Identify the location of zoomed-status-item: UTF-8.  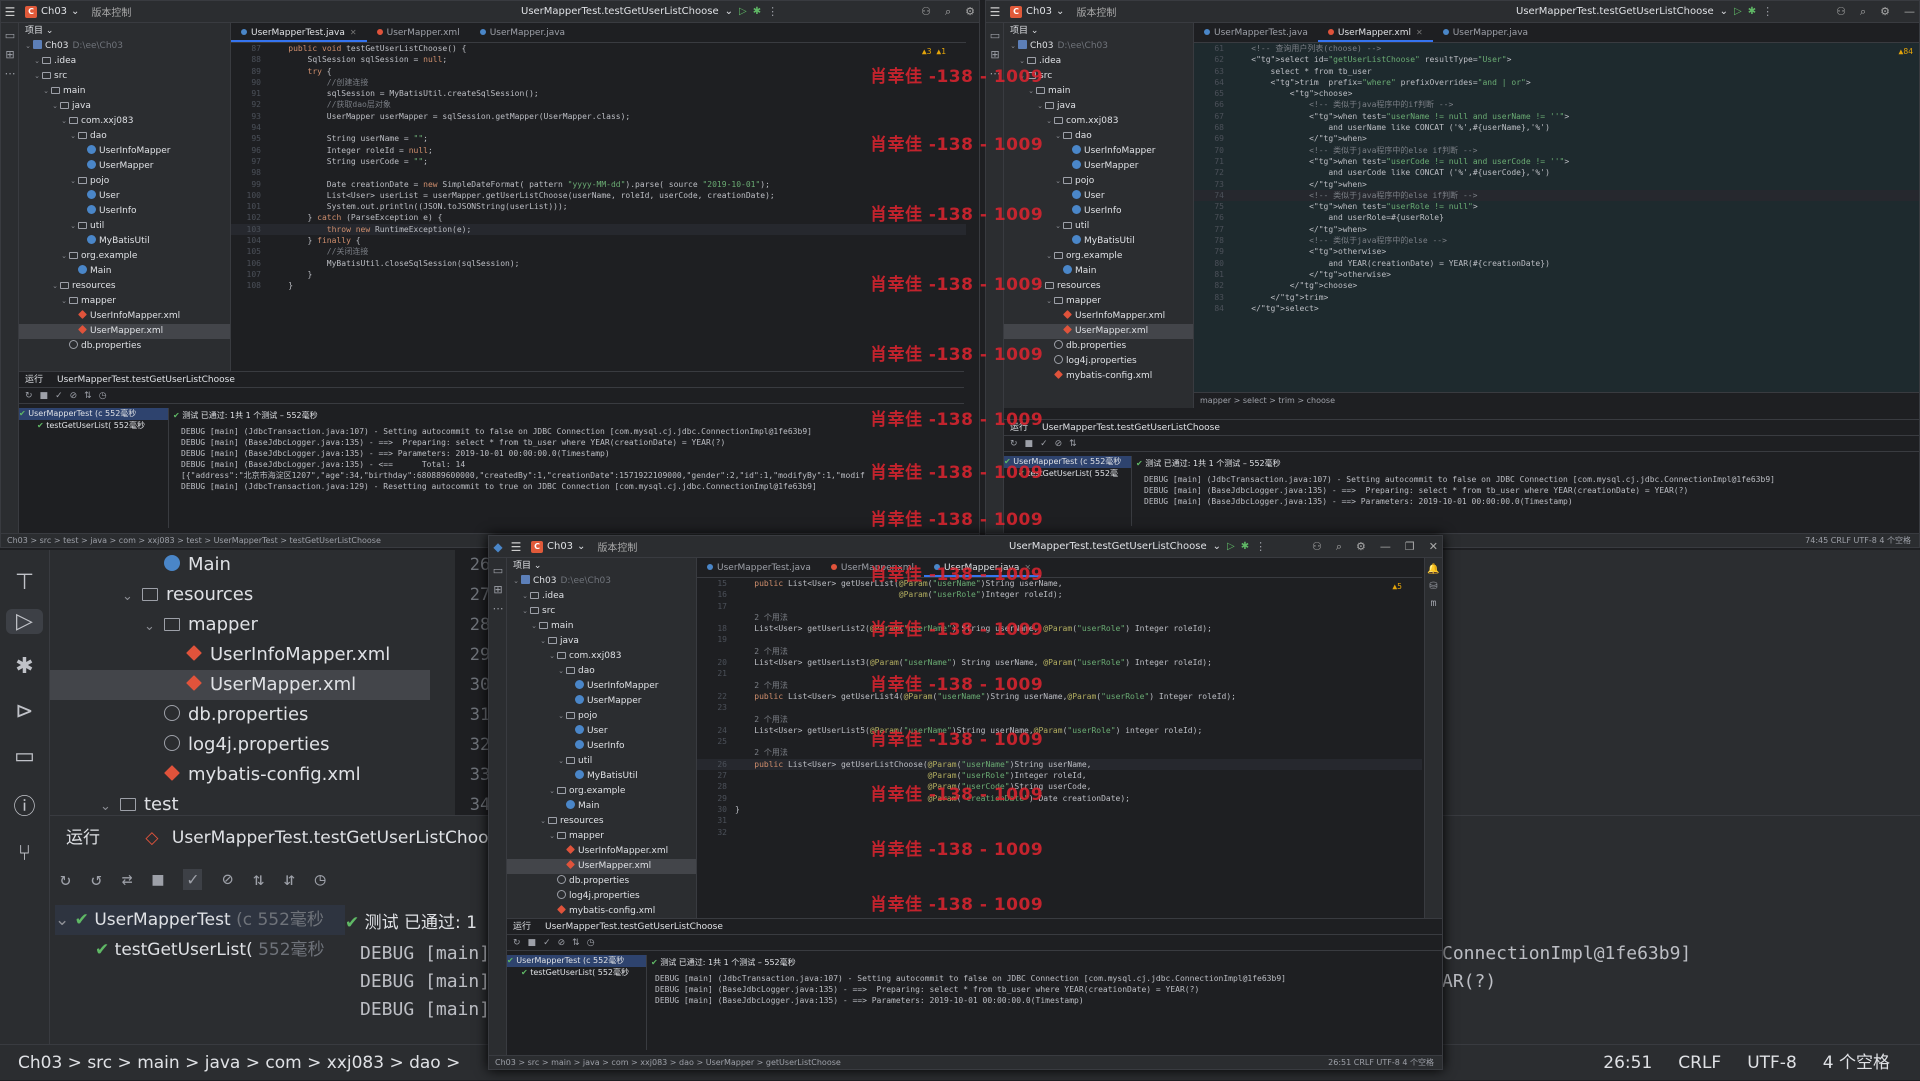
(1772, 1063).